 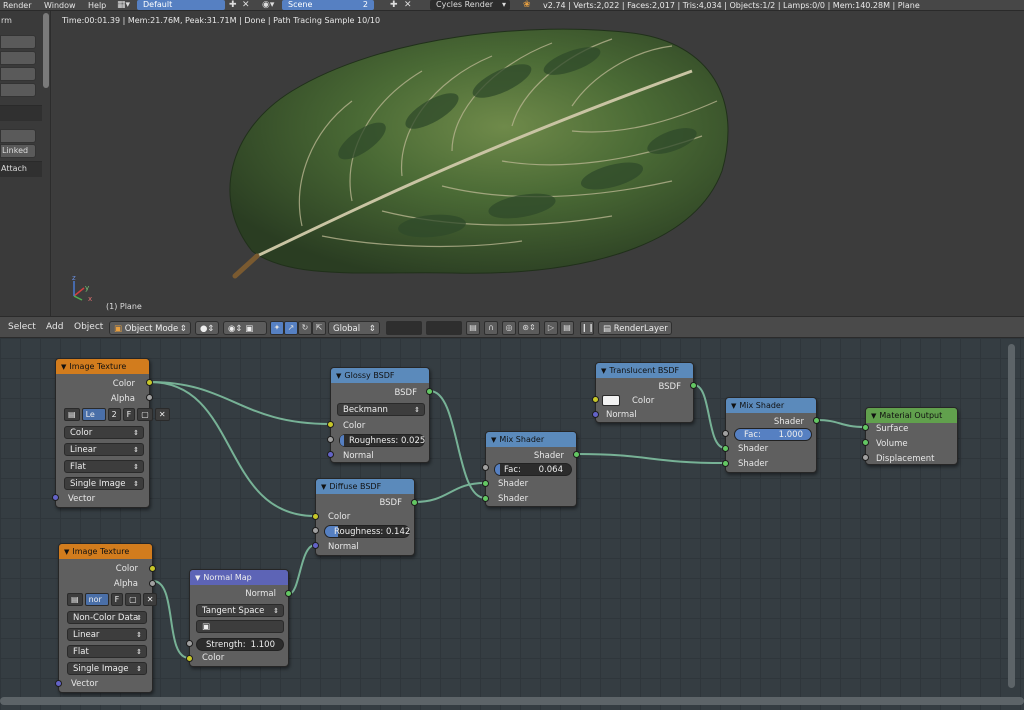 What do you see at coordinates (207, 328) in the screenshot?
I see `shading-select: ●⇕` at bounding box center [207, 328].